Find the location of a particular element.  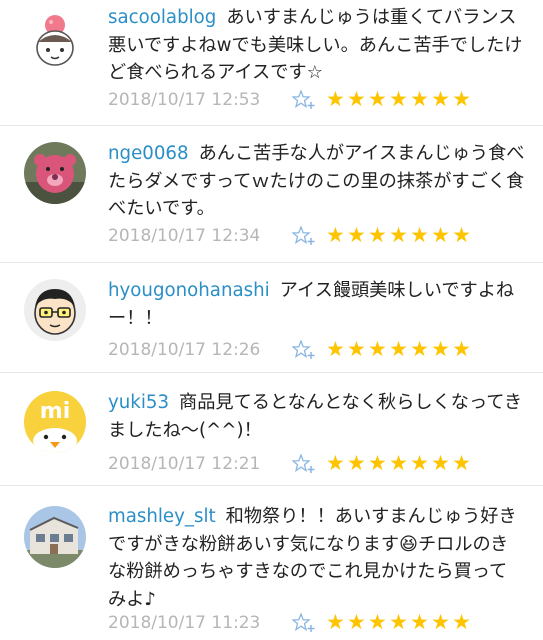

svg-text: mi is located at coordinates (55, 411).